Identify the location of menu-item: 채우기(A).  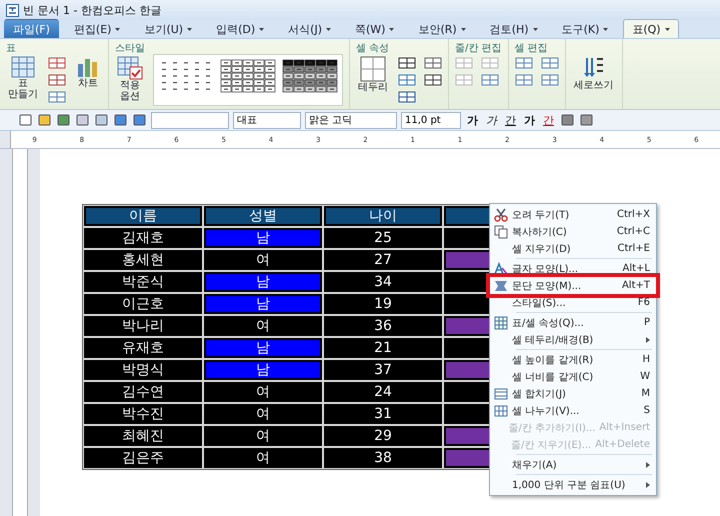
(573, 464).